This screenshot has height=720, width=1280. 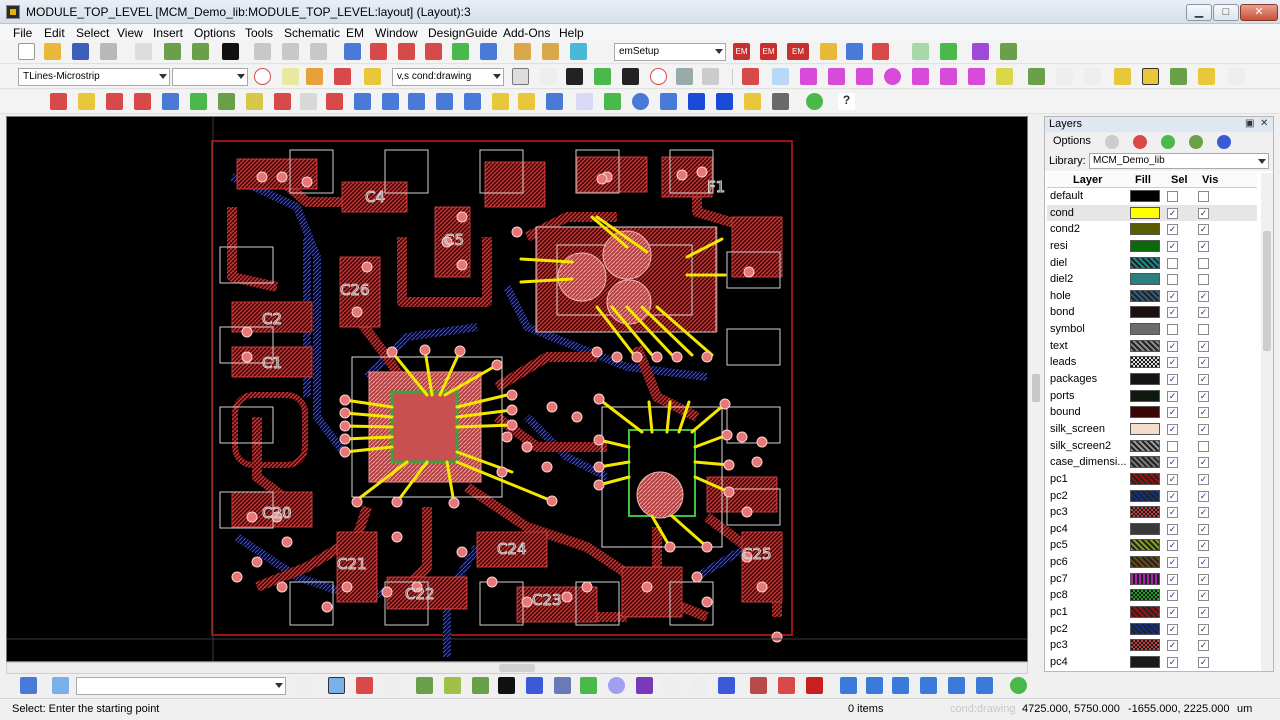 I want to click on zoom-out-icon, so click(x=433, y=51).